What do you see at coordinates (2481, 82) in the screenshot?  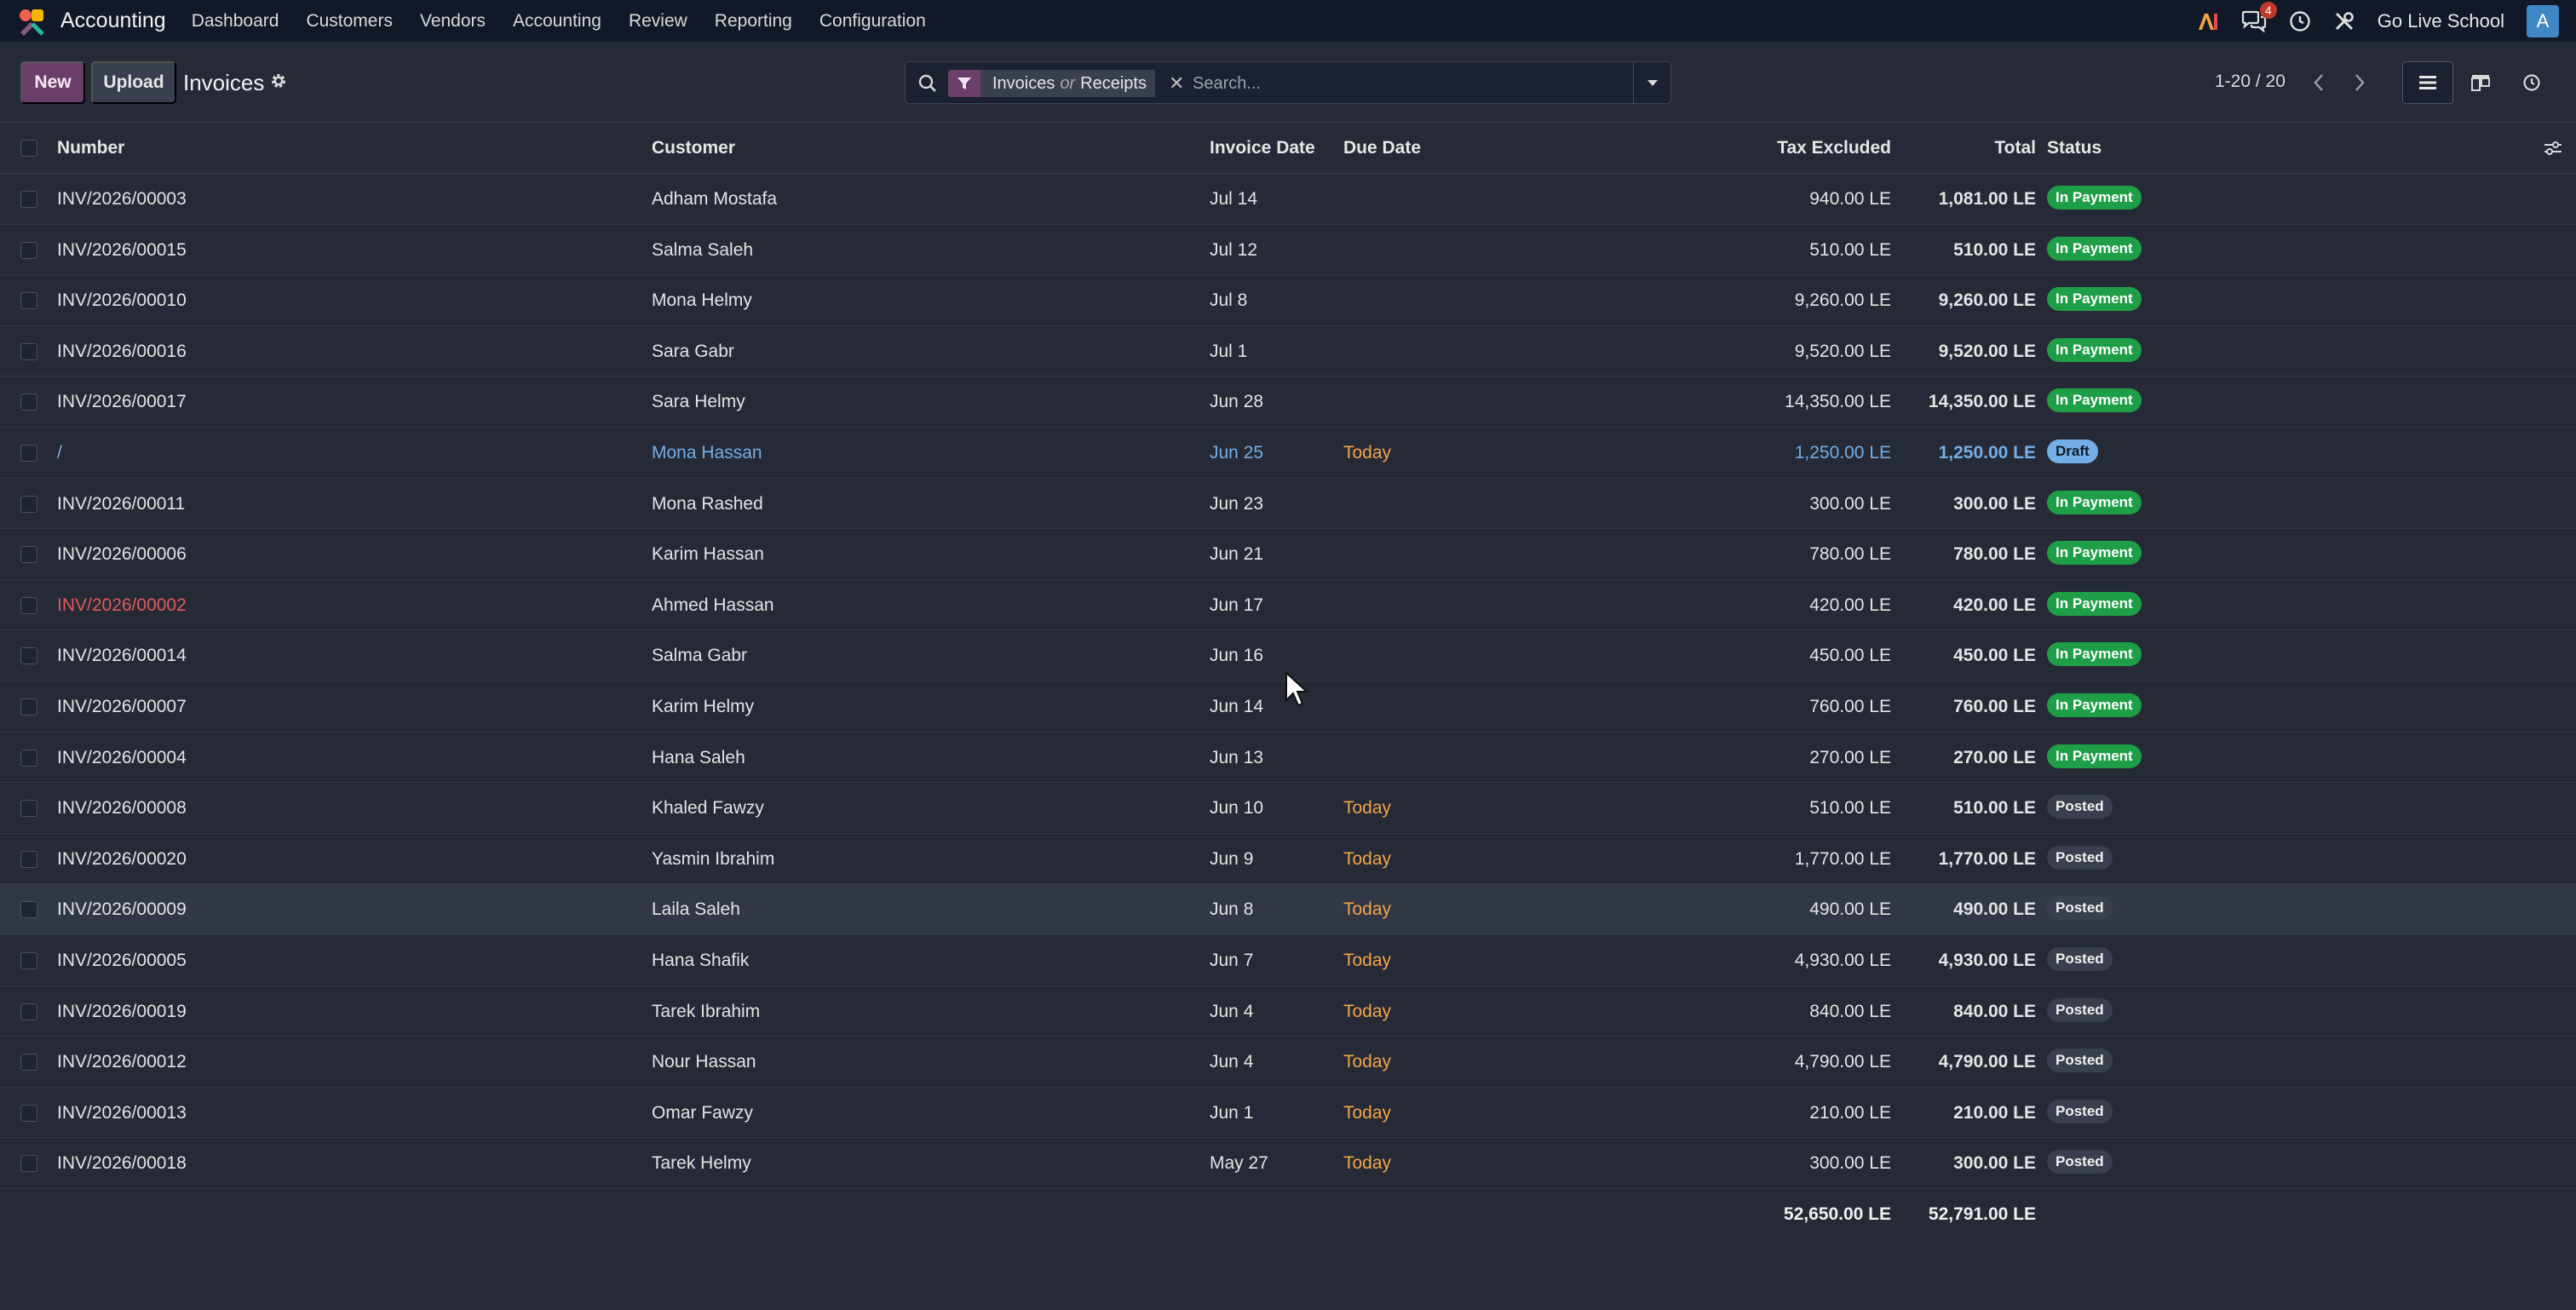 I see `kanban-view-icon` at bounding box center [2481, 82].